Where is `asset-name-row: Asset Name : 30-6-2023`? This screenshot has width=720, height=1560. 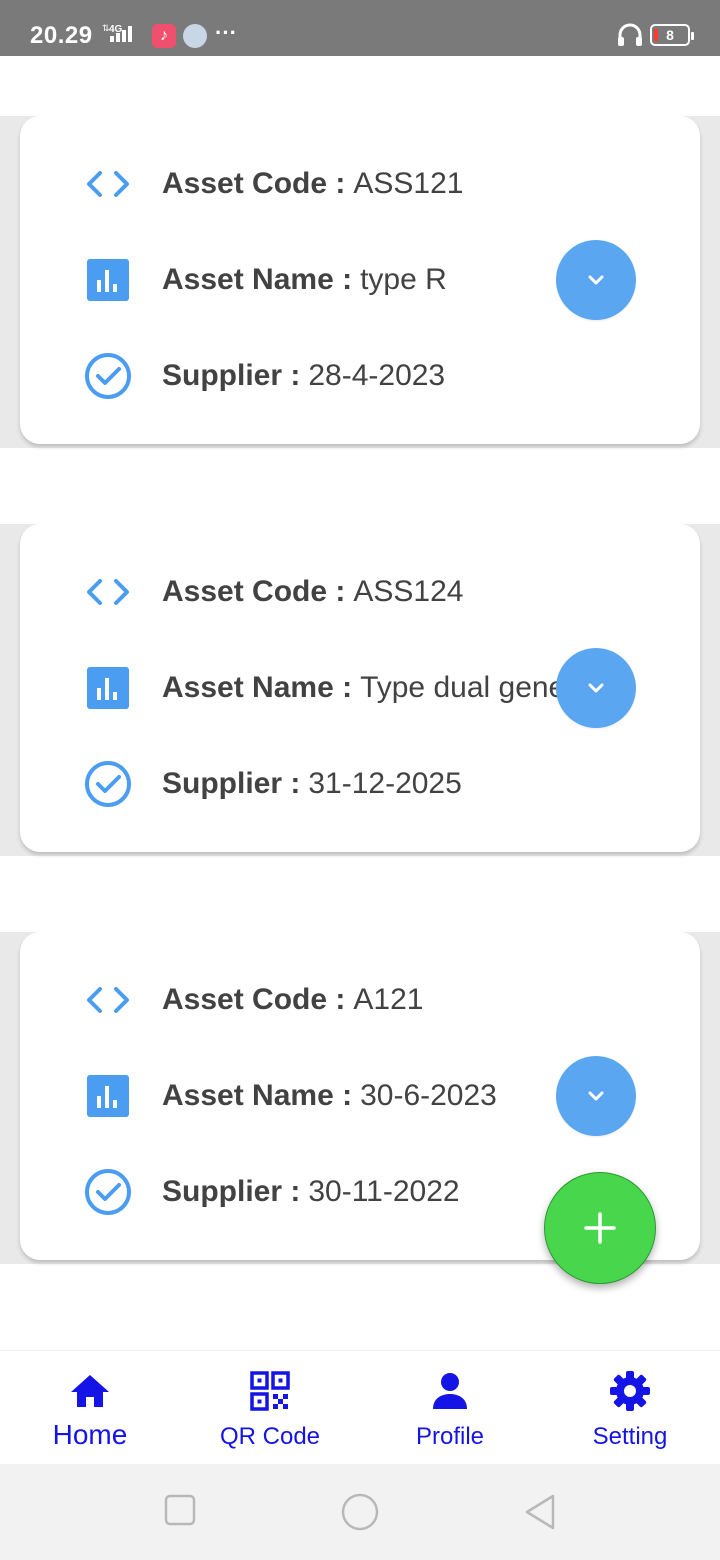
asset-name-row: Asset Name : 30-6-2023 is located at coordinates (289, 1096).